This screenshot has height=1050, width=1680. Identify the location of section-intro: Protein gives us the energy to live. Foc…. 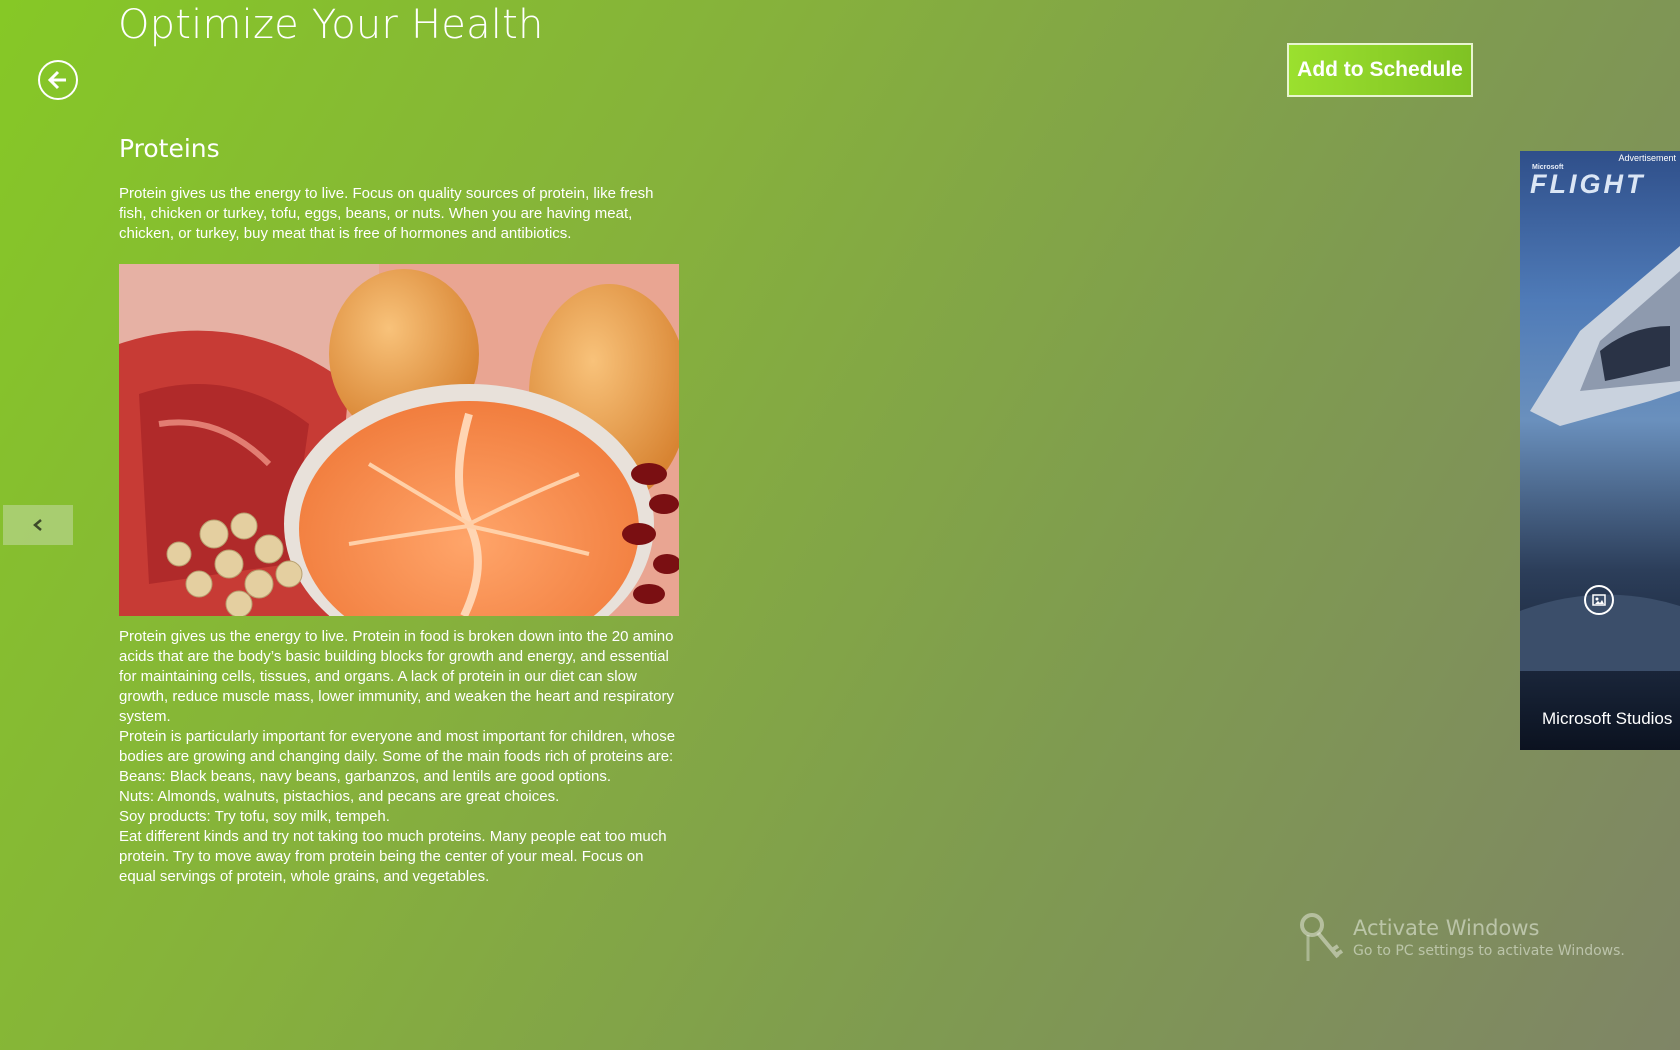
(386, 213).